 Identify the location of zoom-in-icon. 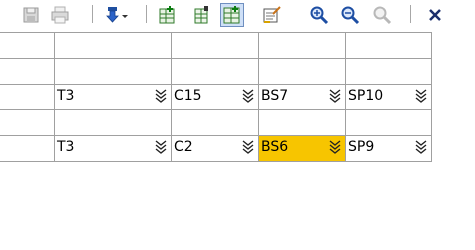
(319, 15).